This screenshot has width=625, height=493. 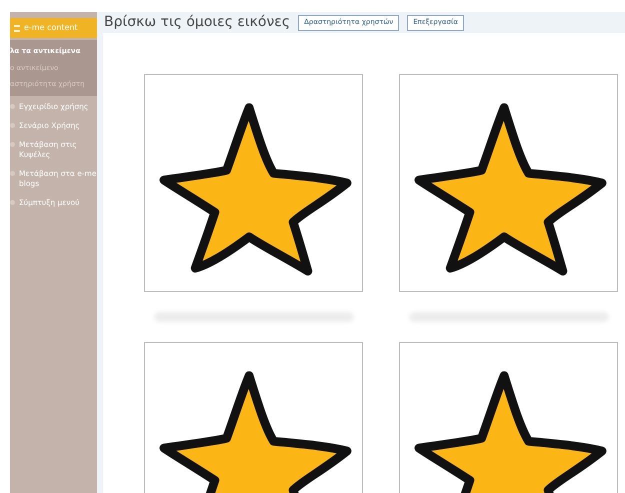 I want to click on header-label: e-me content, so click(x=51, y=28).